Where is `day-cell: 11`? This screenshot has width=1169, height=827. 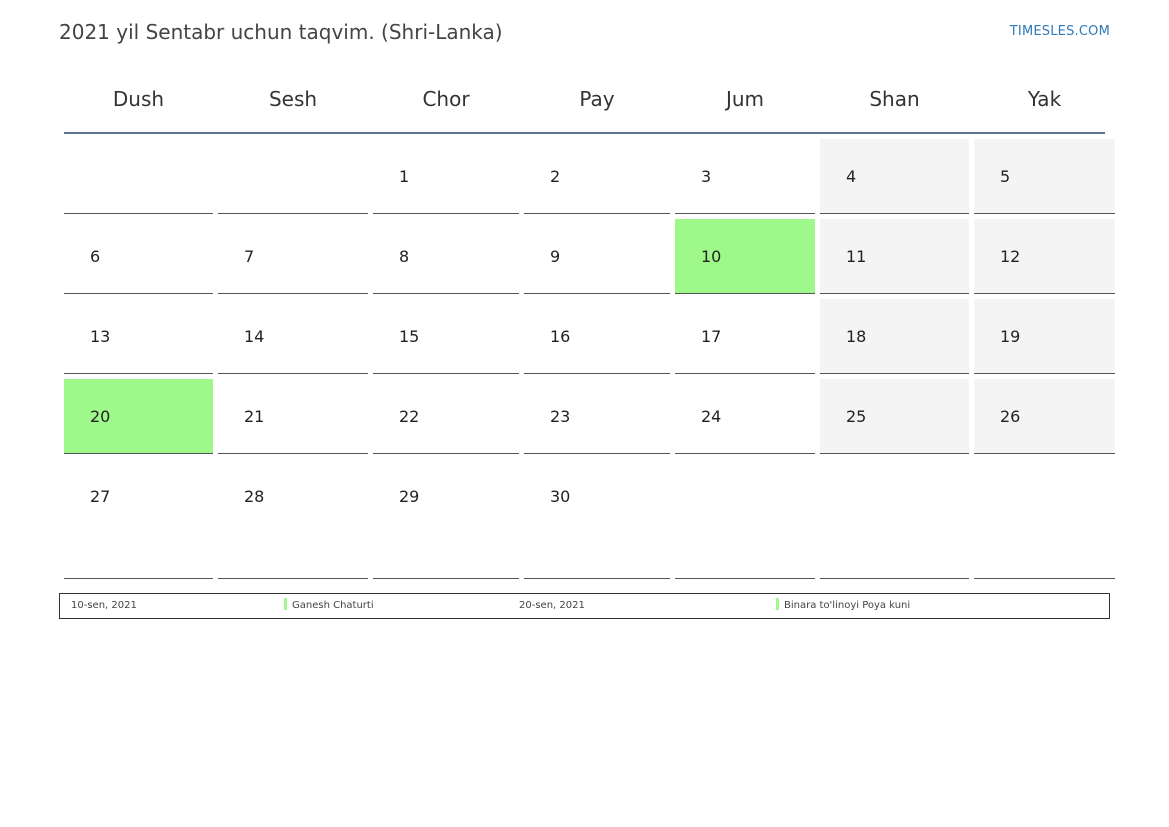 day-cell: 11 is located at coordinates (894, 256).